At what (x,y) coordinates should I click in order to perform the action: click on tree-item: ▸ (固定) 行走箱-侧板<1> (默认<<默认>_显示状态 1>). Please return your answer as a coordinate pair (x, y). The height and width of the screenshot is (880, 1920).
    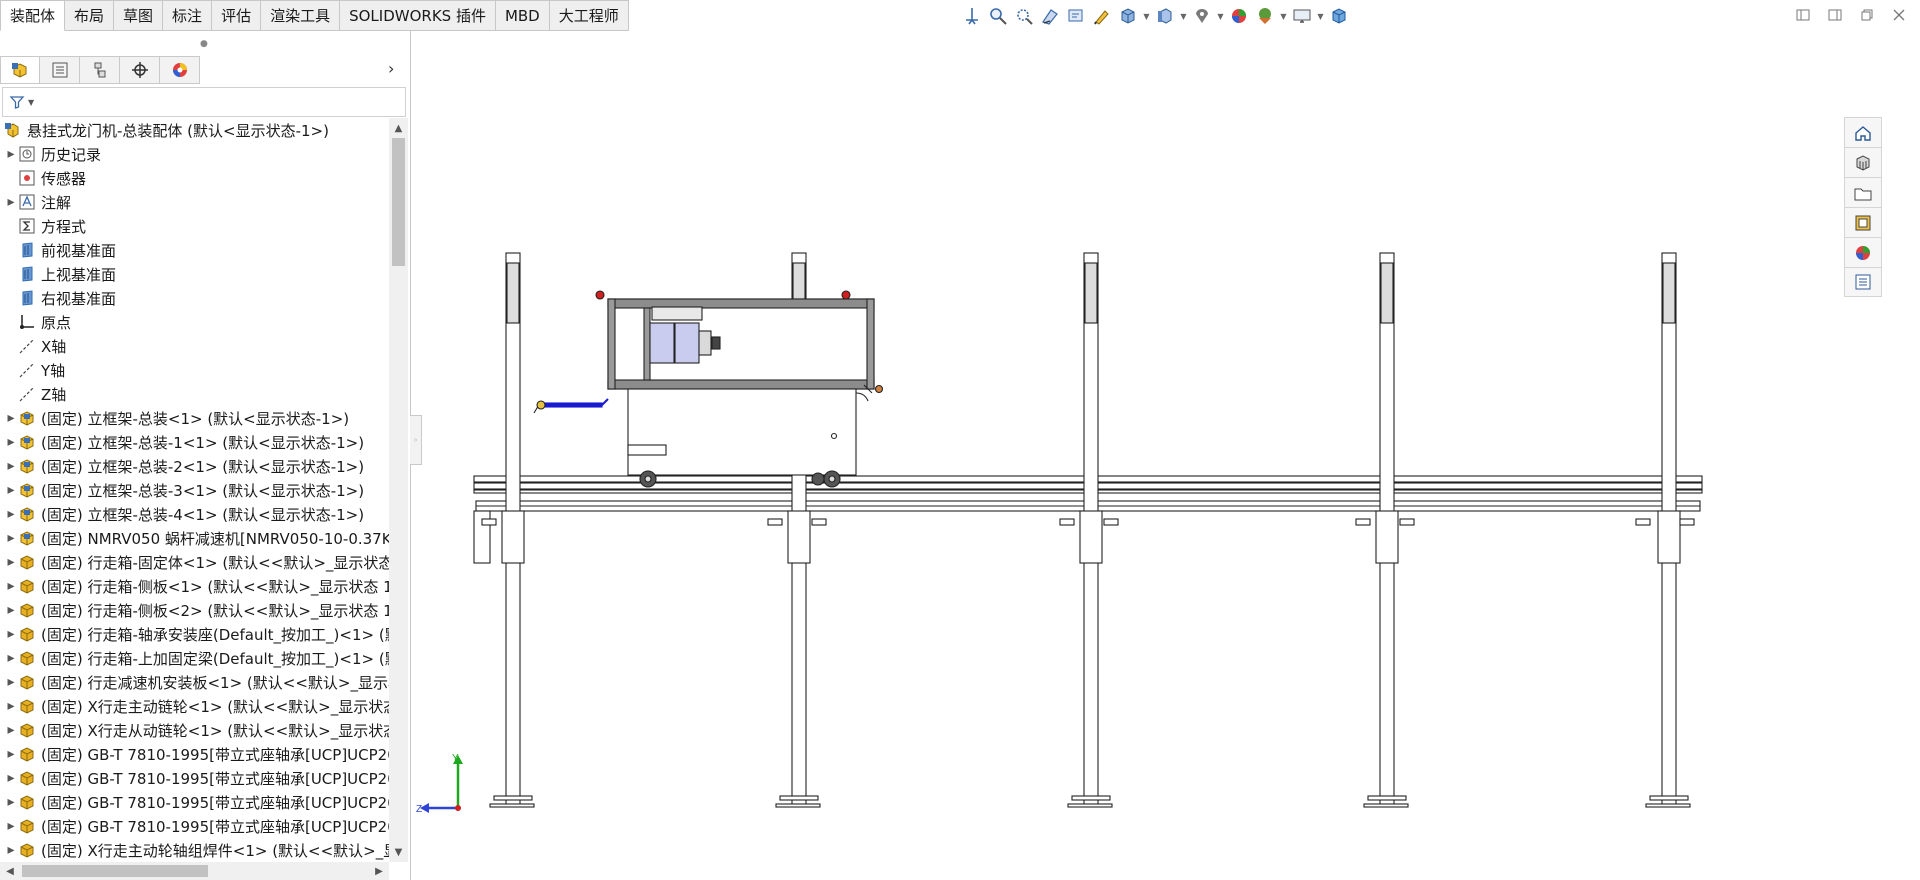
    Looking at the image, I should click on (194, 586).